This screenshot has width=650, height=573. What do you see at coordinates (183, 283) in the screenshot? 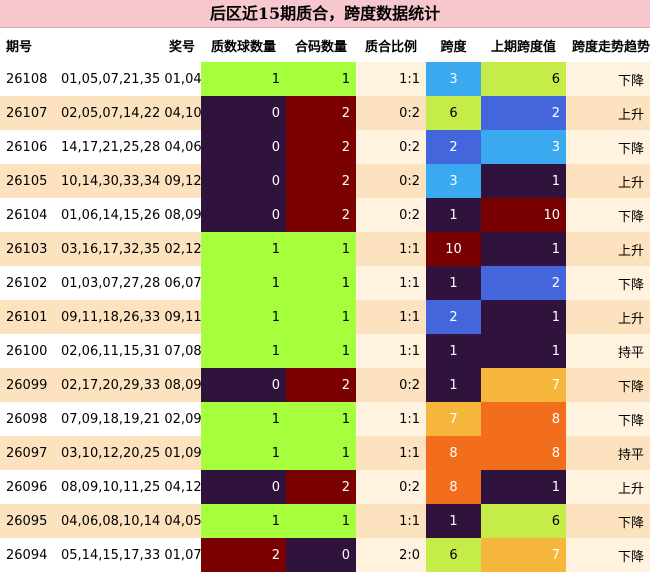
I see `back-numbers: 06,07` at bounding box center [183, 283].